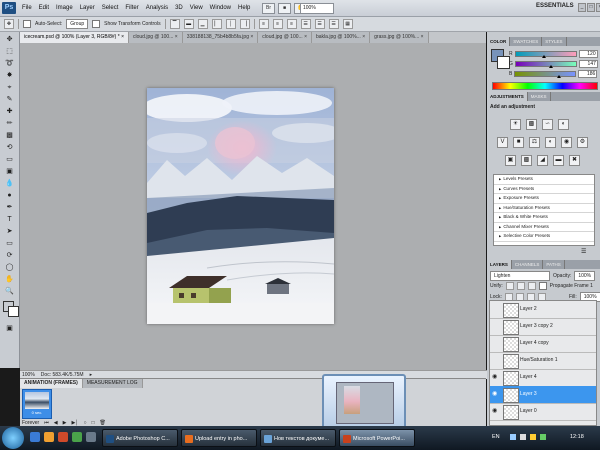  What do you see at coordinates (583, 252) in the screenshot?
I see `panel-menu-icon: ☰` at bounding box center [583, 252].